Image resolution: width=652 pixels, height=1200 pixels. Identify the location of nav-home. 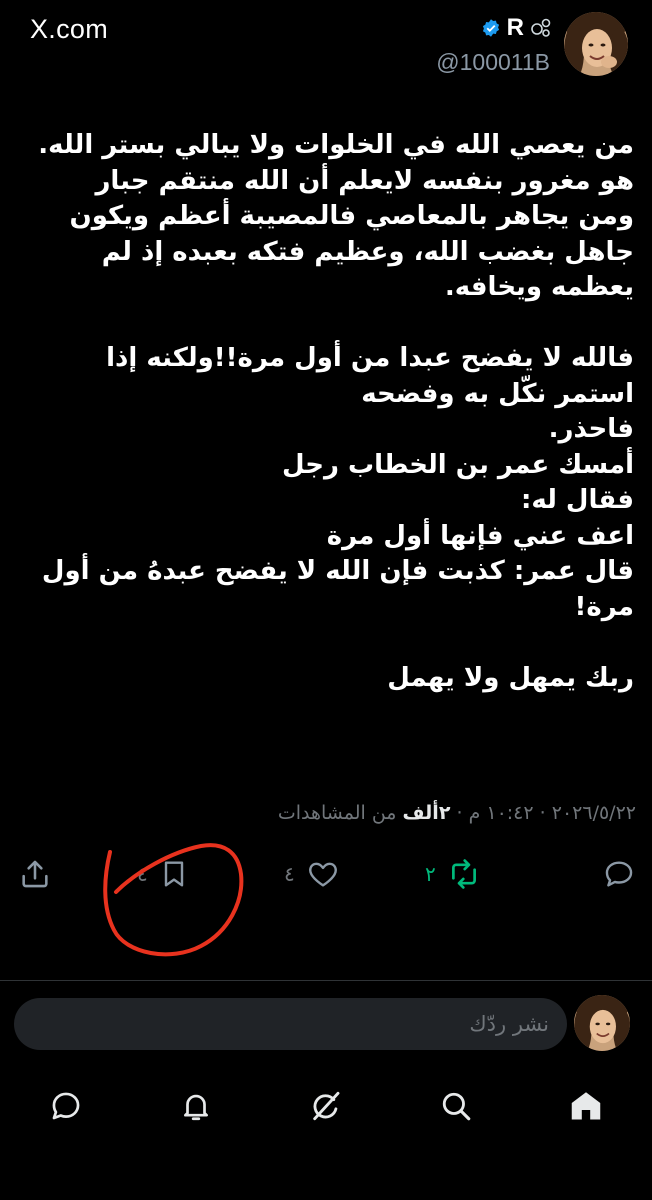
(586, 1106).